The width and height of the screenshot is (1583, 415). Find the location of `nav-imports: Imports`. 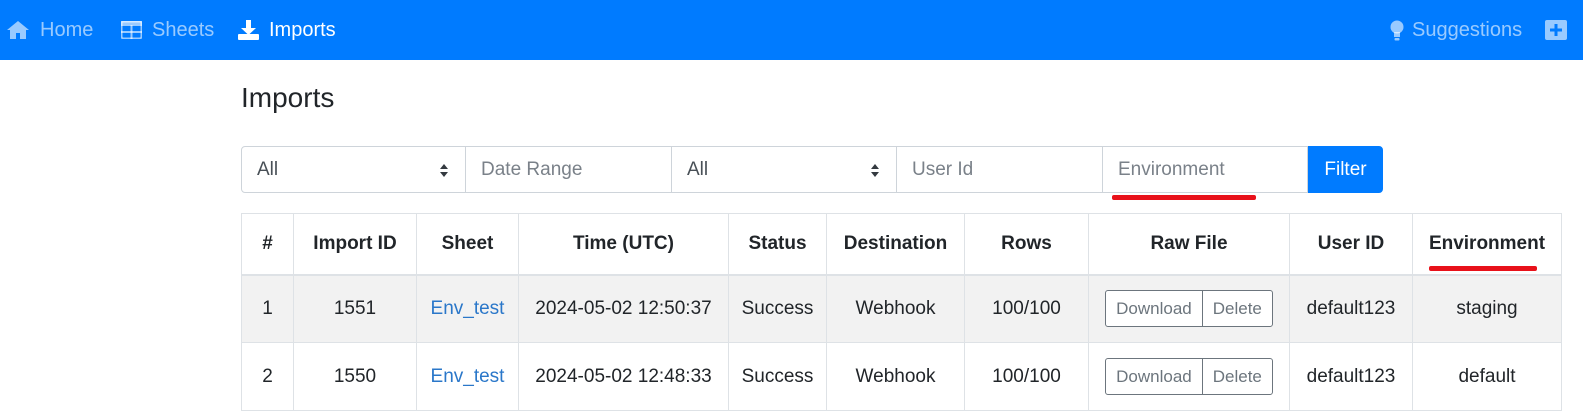

nav-imports: Imports is located at coordinates (287, 30).